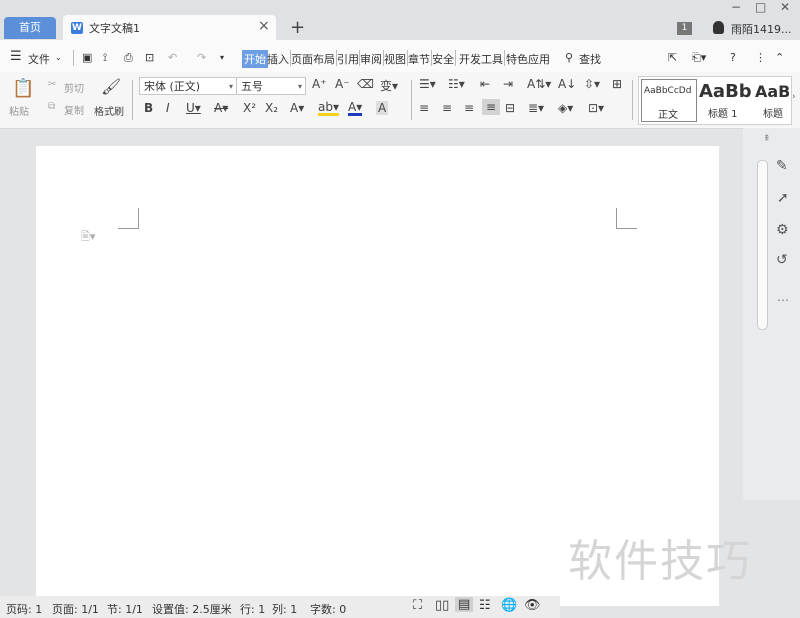 Image resolution: width=800 pixels, height=618 pixels. What do you see at coordinates (313, 59) in the screenshot?
I see `menu-tab-page-layout: 页面布局` at bounding box center [313, 59].